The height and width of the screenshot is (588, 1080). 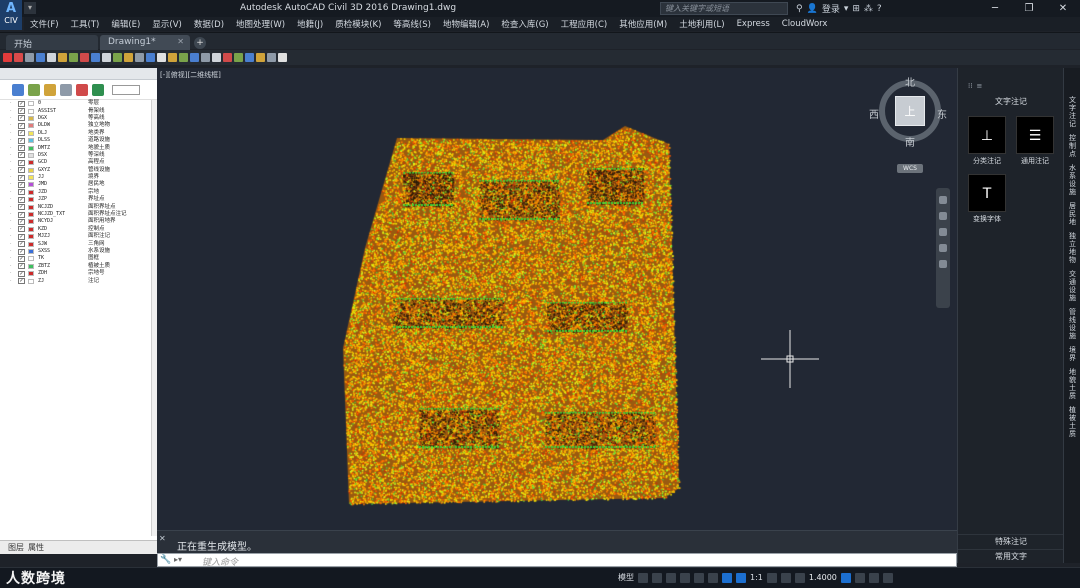 I want to click on font-transform-button: T 变换字体, so click(x=987, y=199).